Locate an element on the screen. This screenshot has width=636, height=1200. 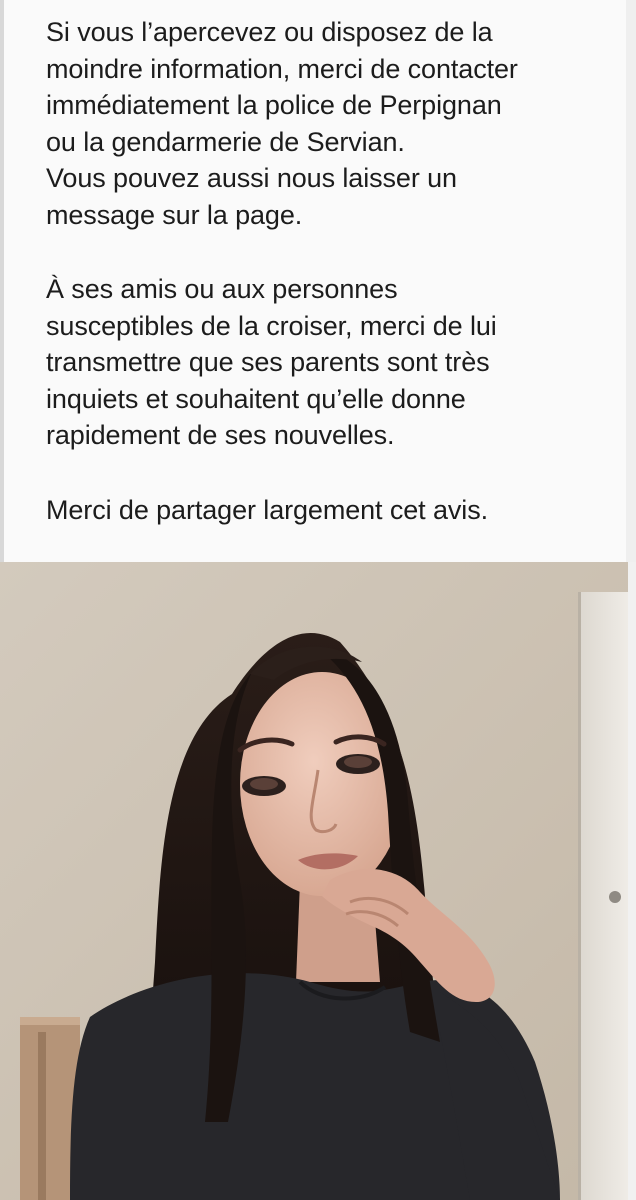
left-divider is located at coordinates (2, 281).